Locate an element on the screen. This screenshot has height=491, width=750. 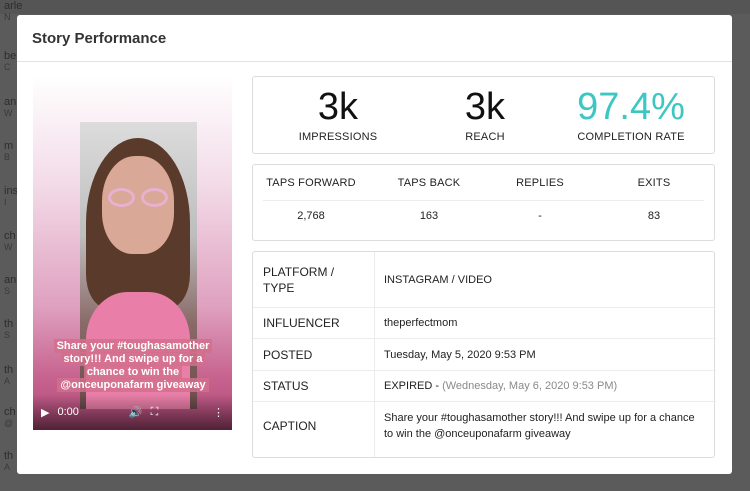
platform-row: PLATFORM / TYPE INSTAGRAM / VIDEO is located at coordinates (484, 280).